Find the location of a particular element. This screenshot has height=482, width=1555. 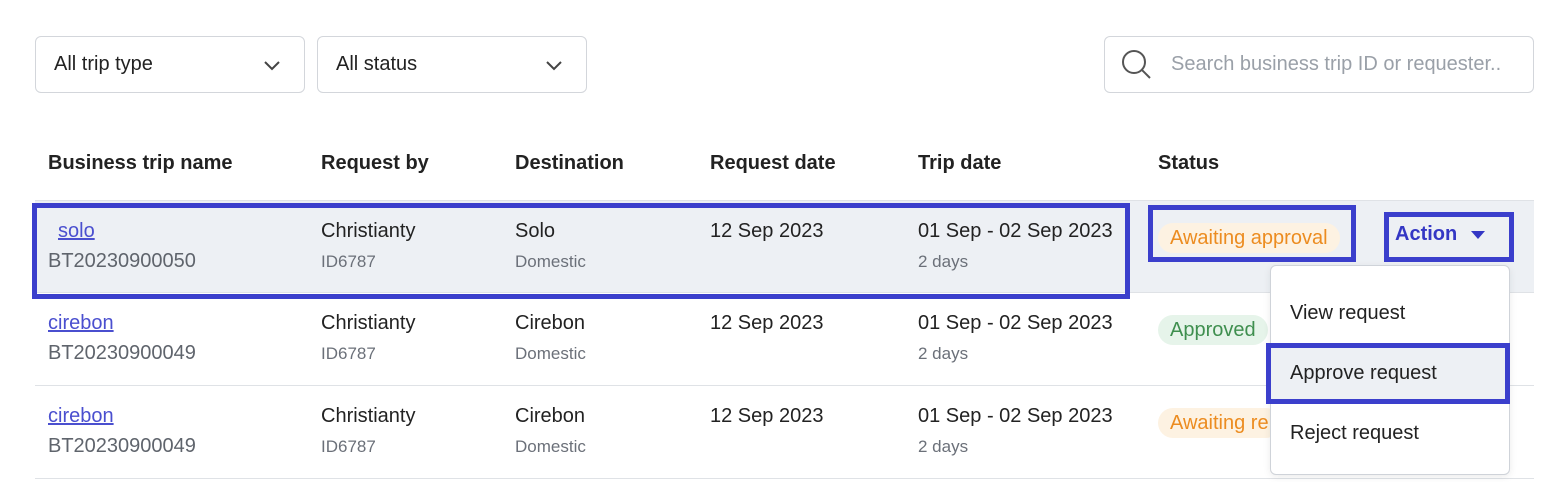

column-header-request-date: Request date is located at coordinates (773, 163).